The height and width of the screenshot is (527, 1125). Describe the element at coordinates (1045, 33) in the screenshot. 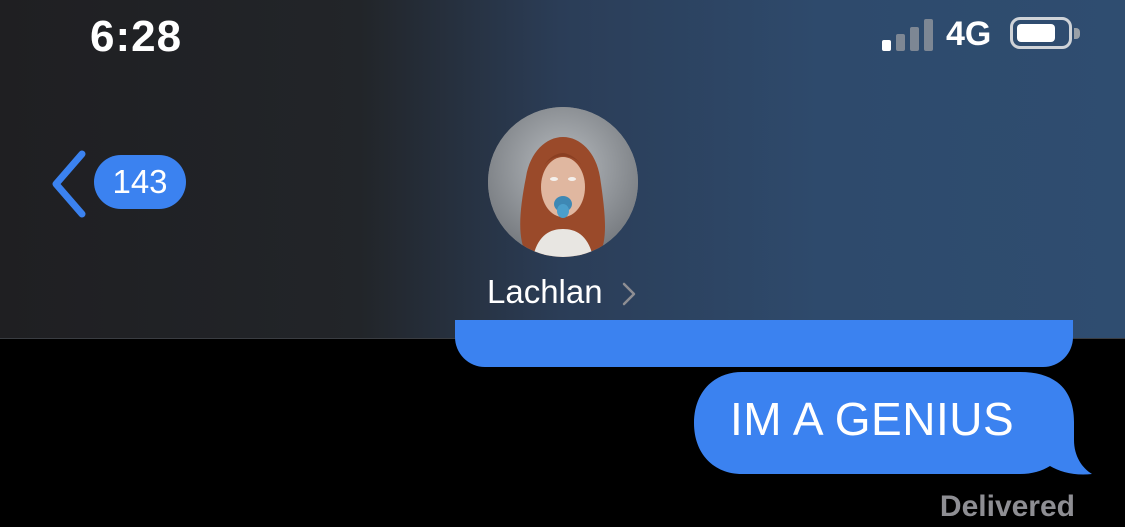

I see `battery-icon` at that location.